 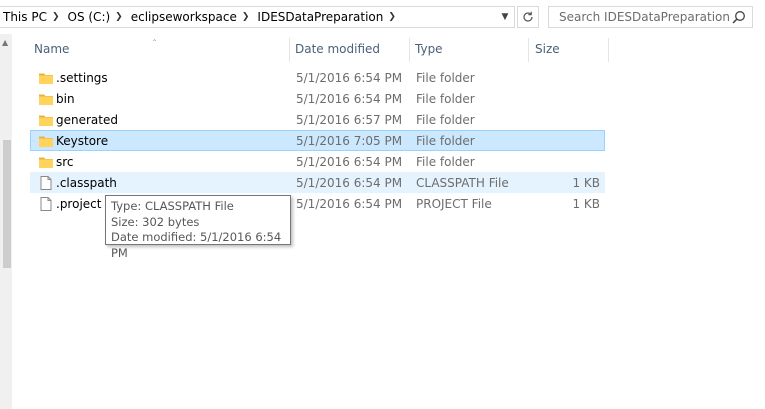 I want to click on breadcrumb-eclipseworkspace: eclipseworkspace, so click(x=183, y=17).